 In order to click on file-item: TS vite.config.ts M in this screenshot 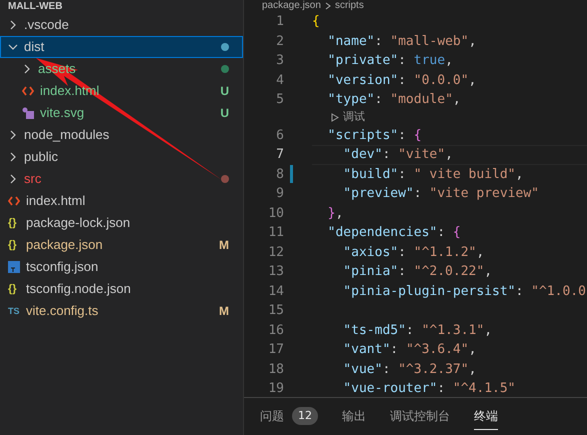, I will do `click(121, 311)`.